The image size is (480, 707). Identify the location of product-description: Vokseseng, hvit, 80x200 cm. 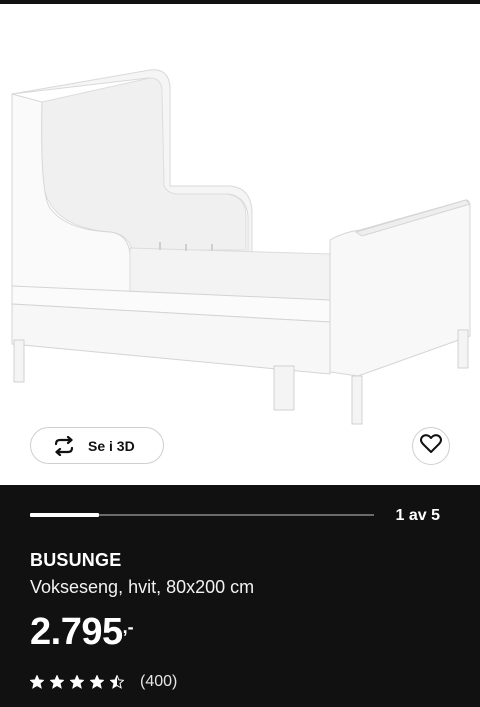
(142, 587).